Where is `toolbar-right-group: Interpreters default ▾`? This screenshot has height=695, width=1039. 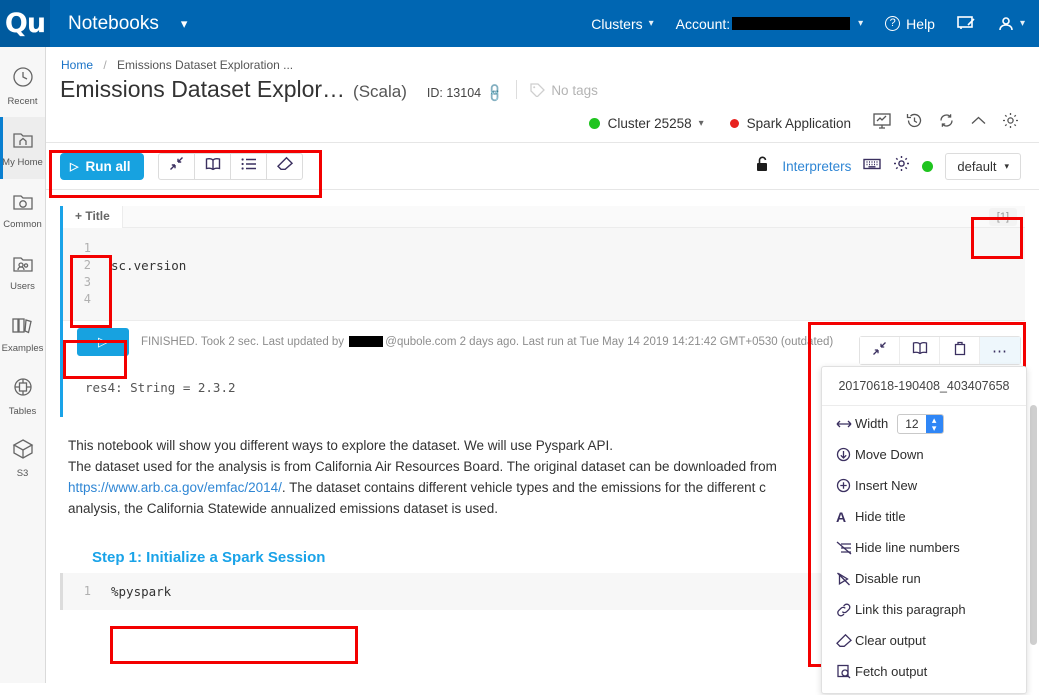
toolbar-right-group: Interpreters default ▾ is located at coordinates (888, 166).